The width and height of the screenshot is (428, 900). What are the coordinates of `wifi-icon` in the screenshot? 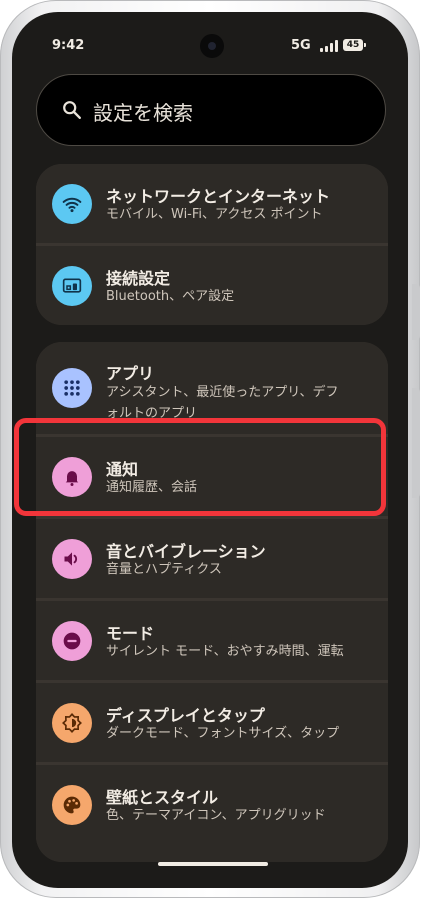 It's located at (72, 204).